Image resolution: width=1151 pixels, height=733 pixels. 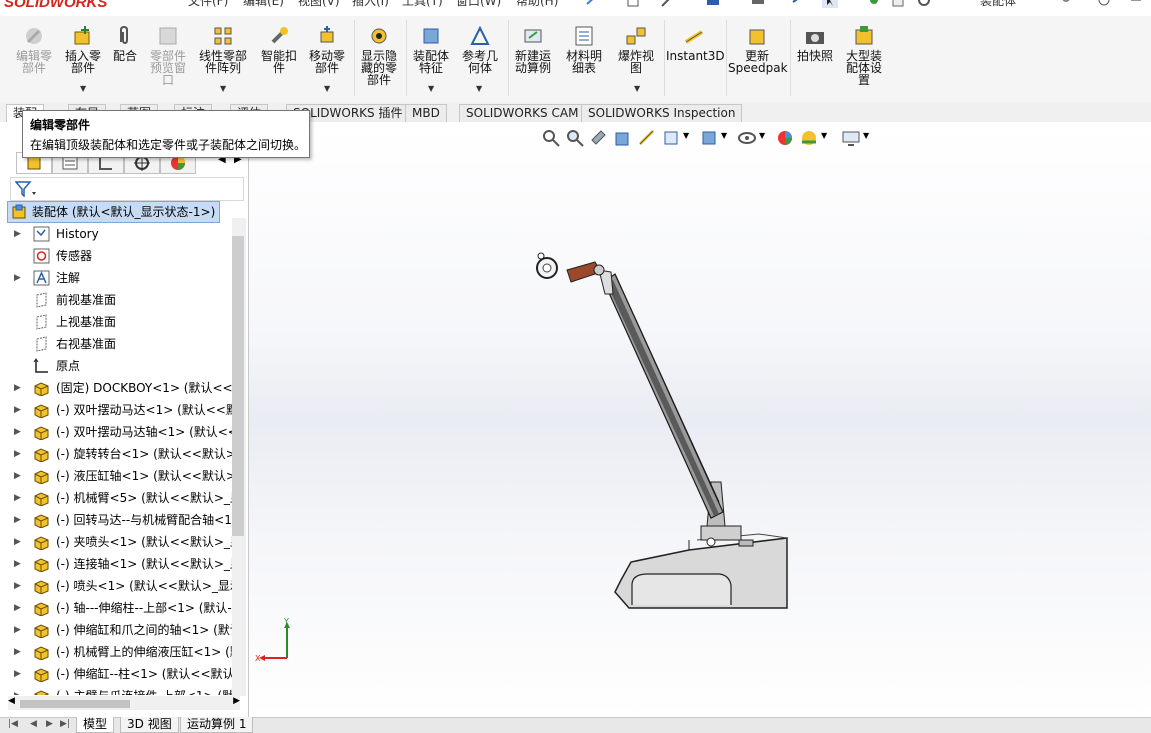 I want to click on filter-icon, so click(x=26, y=189).